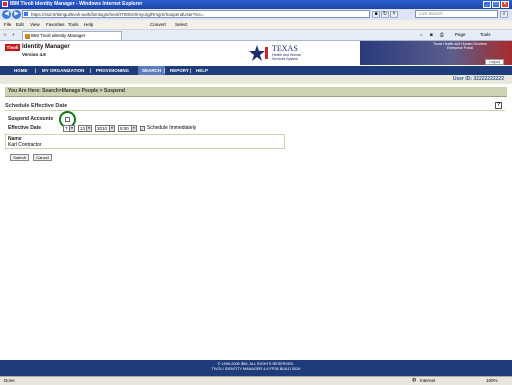 The height and width of the screenshot is (385, 512). I want to click on search-input: Live Search, so click(456, 14).